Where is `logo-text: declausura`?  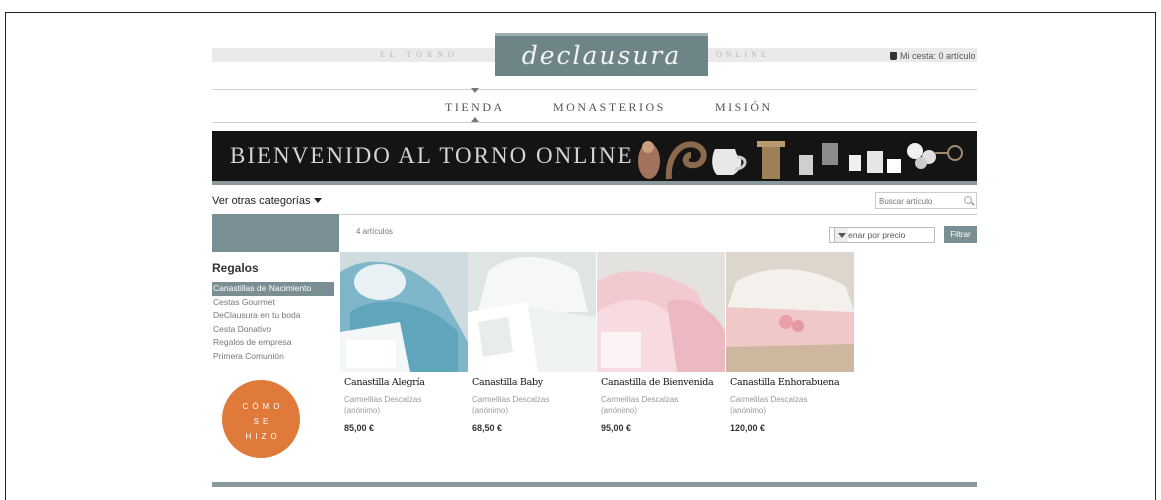
logo-text: declausura is located at coordinates (601, 55).